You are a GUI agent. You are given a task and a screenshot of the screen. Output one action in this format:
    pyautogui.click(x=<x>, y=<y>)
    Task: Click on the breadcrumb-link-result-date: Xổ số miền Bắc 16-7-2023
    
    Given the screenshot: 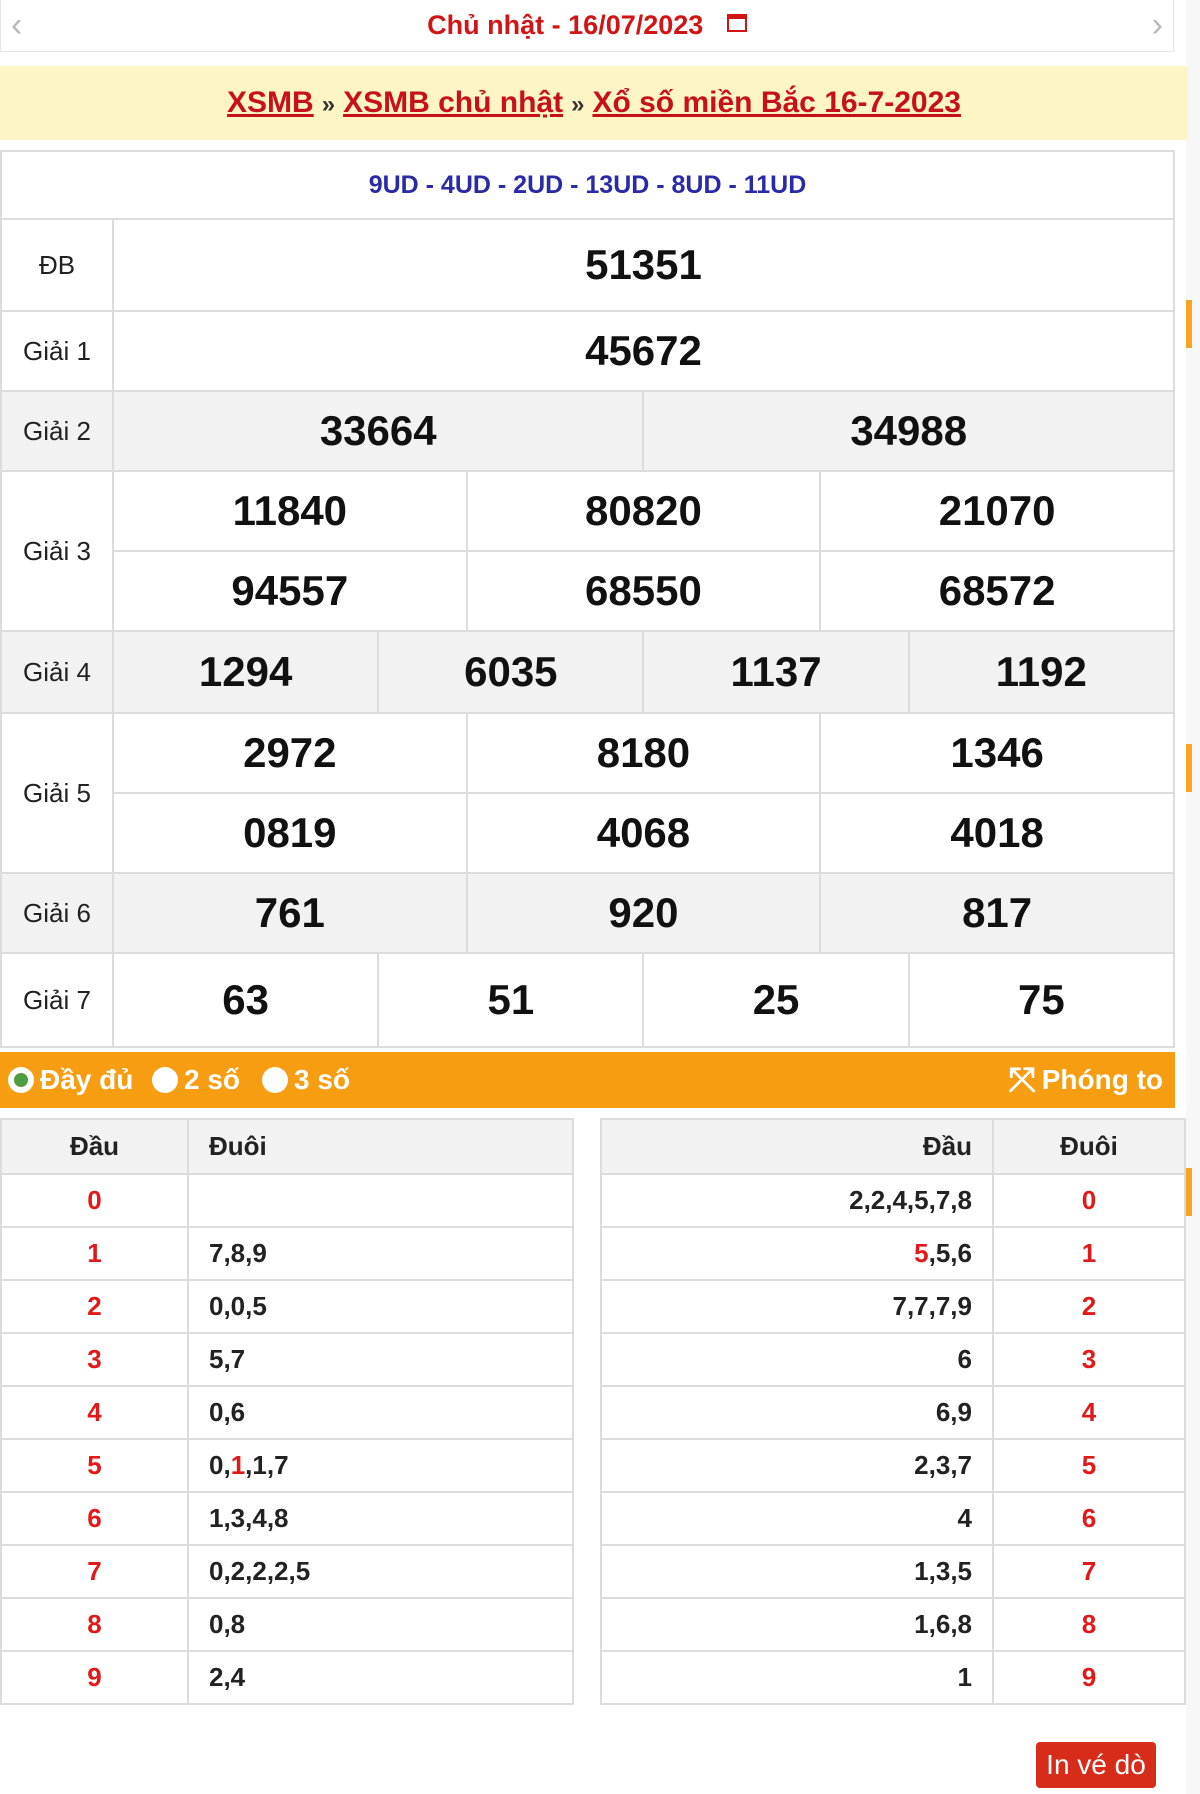 What is the action you would take?
    pyautogui.click(x=776, y=102)
    